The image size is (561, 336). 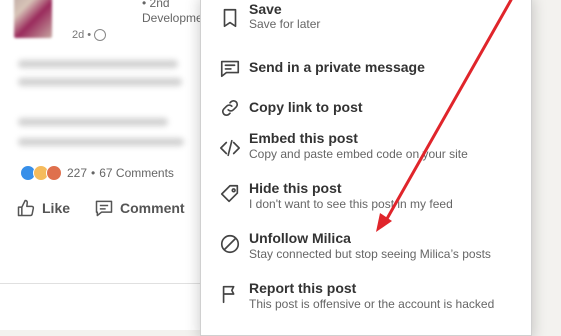 I want to click on reactions-count: 227, so click(x=77, y=173).